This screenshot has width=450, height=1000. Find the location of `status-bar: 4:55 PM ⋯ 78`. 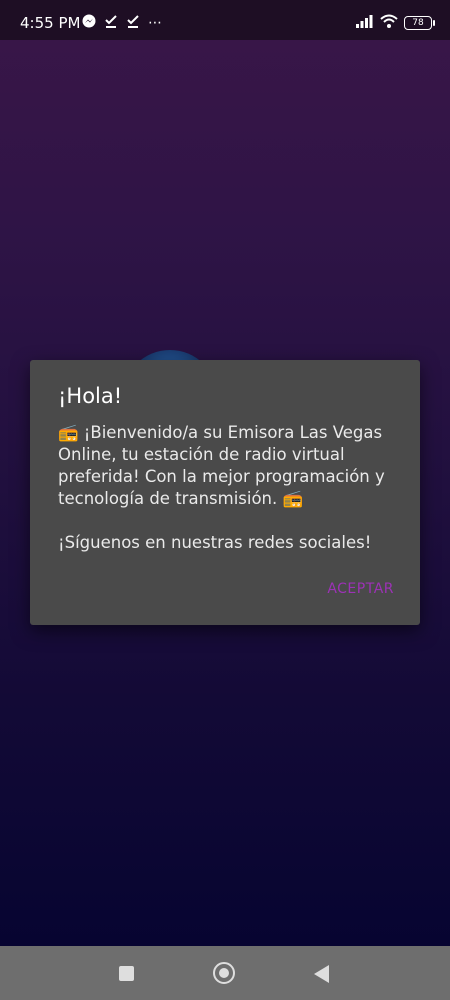

status-bar: 4:55 PM ⋯ 78 is located at coordinates (225, 20).